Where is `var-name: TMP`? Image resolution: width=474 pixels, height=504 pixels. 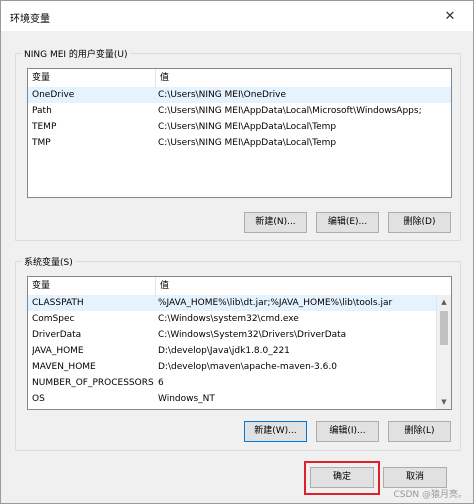
var-name: TMP is located at coordinates (41, 143).